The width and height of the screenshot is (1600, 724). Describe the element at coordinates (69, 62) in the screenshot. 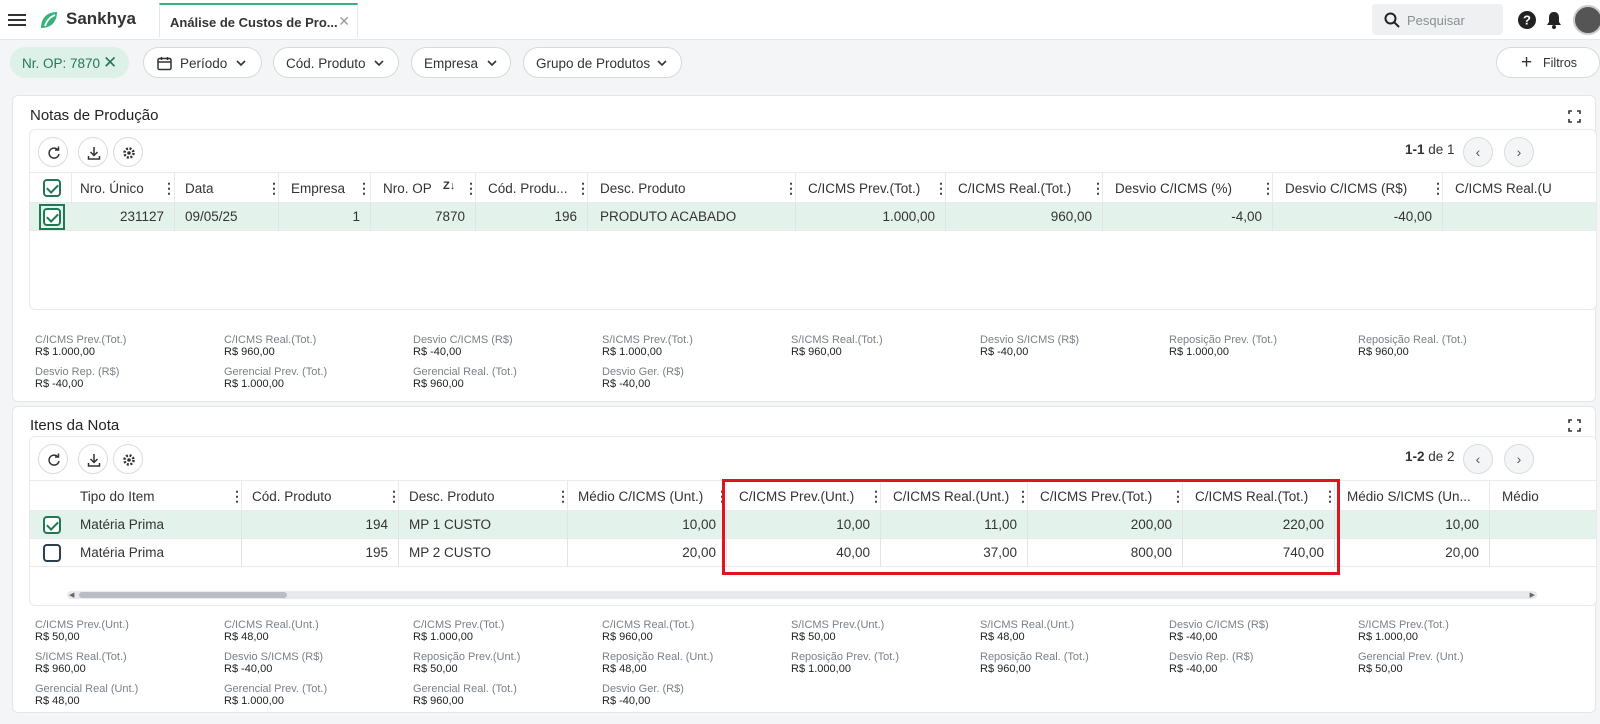

I see `filter-chip-op: Nr. OP: 7870 ✕` at that location.